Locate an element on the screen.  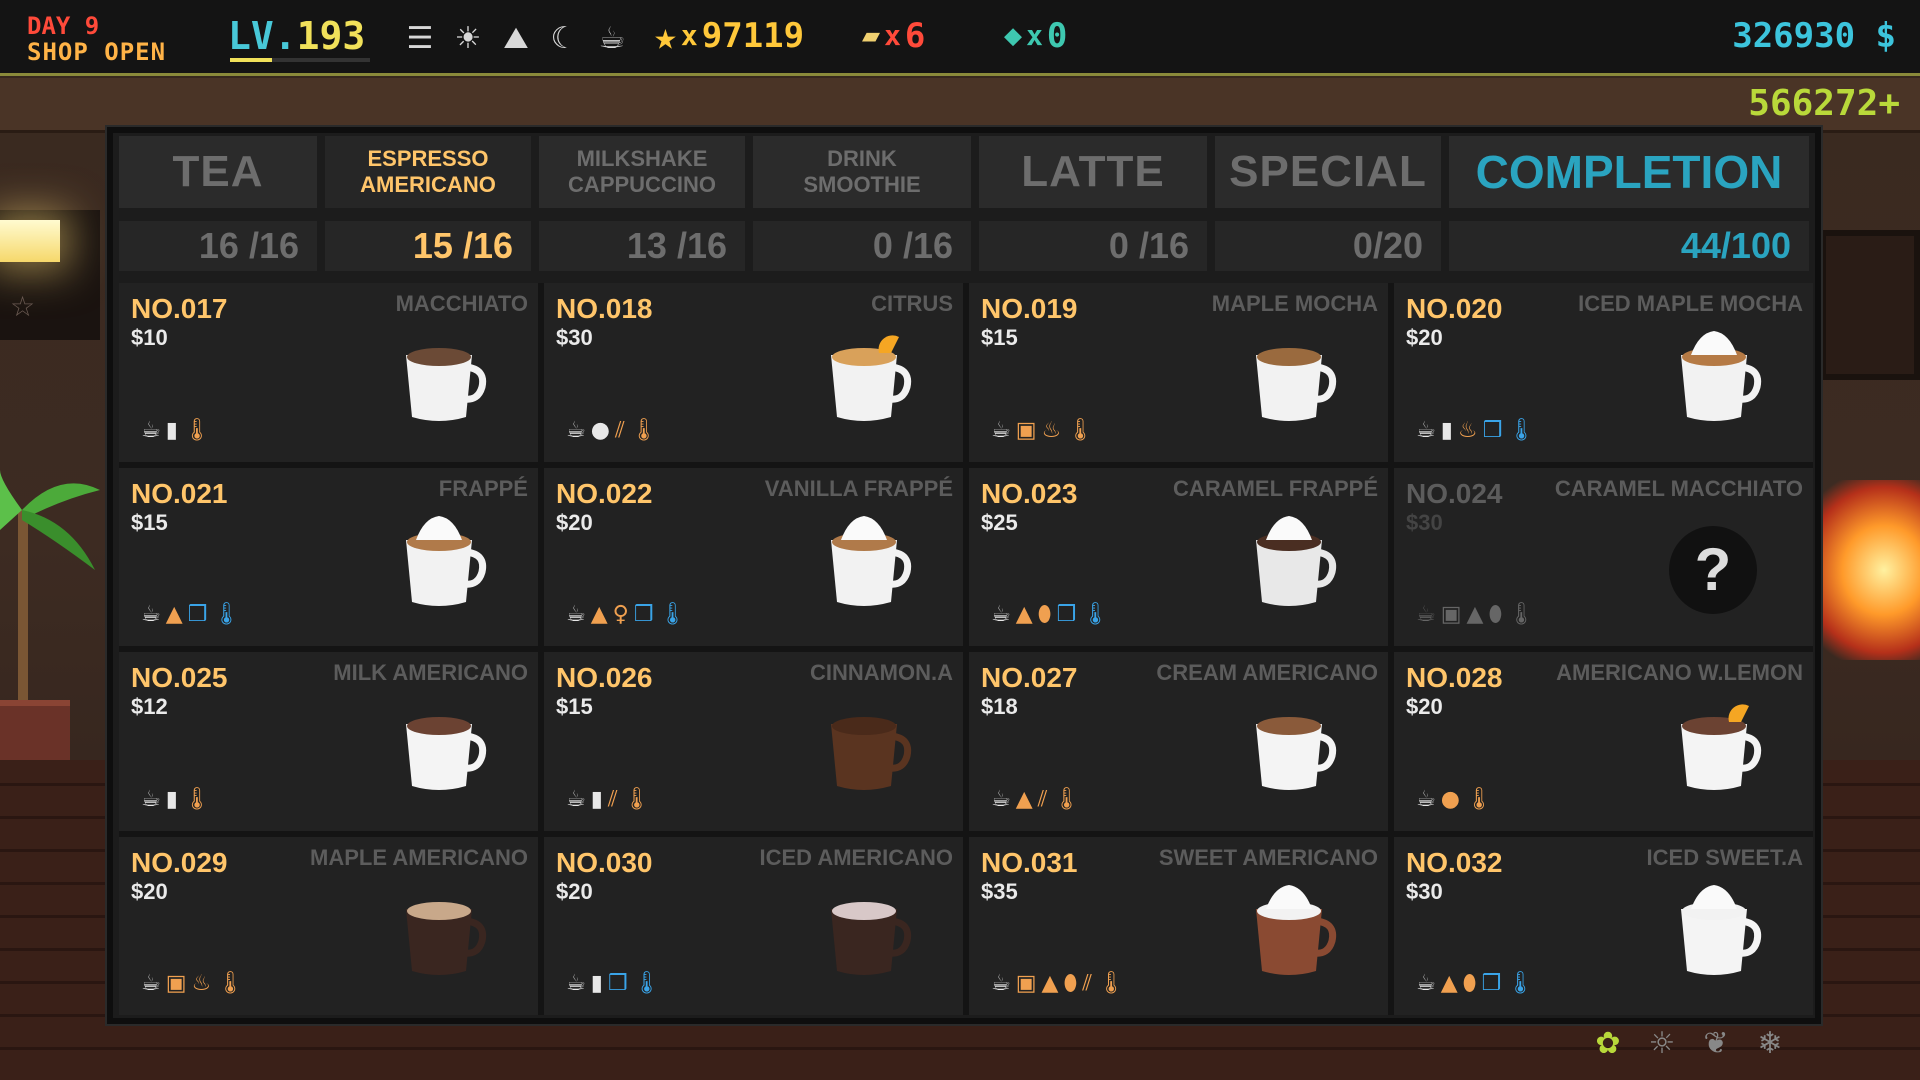
moon-icon: ☾ is located at coordinates (564, 38).